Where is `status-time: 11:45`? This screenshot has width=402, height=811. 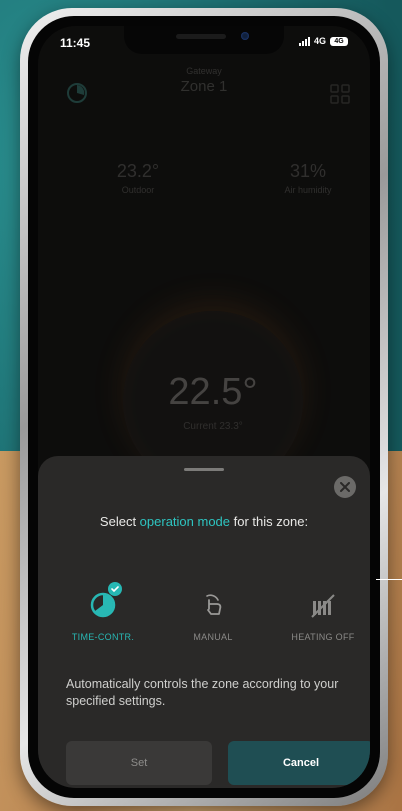 status-time: 11:45 is located at coordinates (75, 43).